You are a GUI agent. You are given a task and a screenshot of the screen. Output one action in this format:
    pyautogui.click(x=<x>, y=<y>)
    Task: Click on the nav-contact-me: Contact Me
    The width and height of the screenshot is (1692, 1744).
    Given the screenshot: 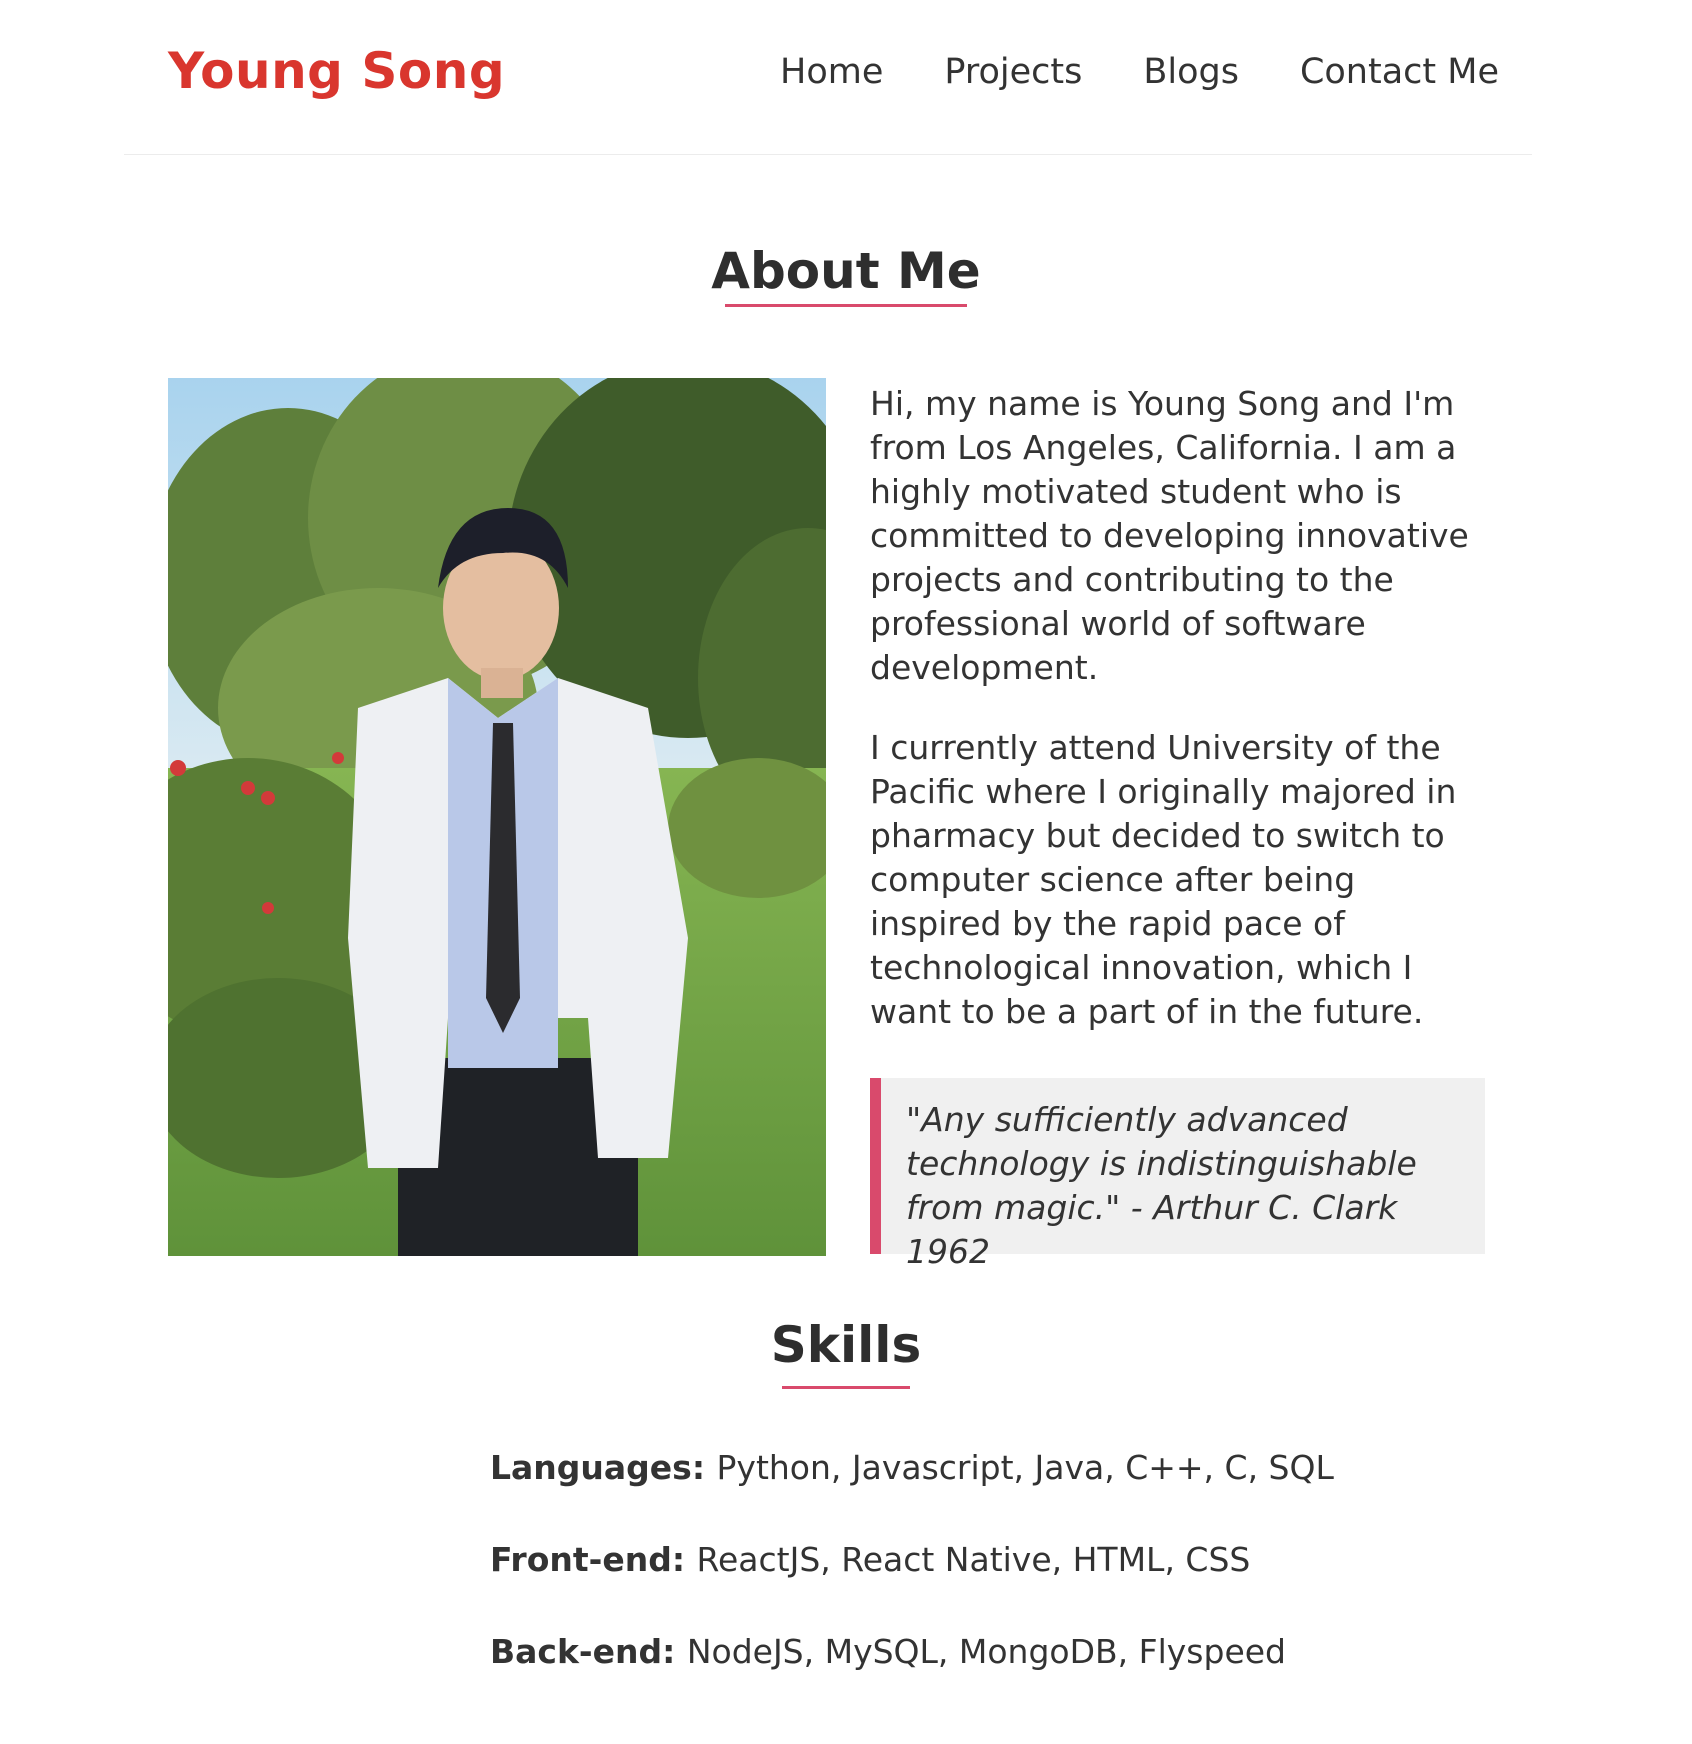 What is the action you would take?
    pyautogui.click(x=1399, y=72)
    